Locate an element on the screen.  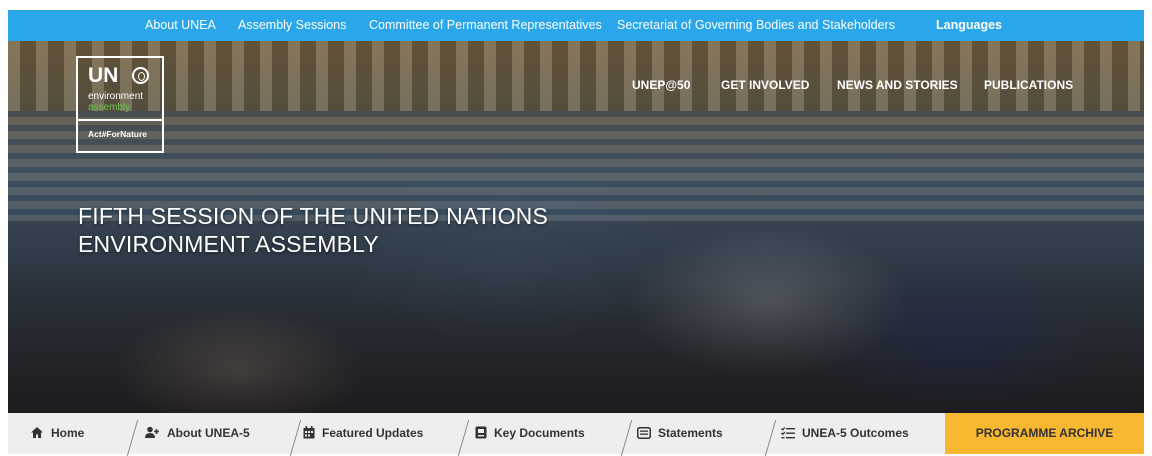
tab-home: Home is located at coordinates (57, 433).